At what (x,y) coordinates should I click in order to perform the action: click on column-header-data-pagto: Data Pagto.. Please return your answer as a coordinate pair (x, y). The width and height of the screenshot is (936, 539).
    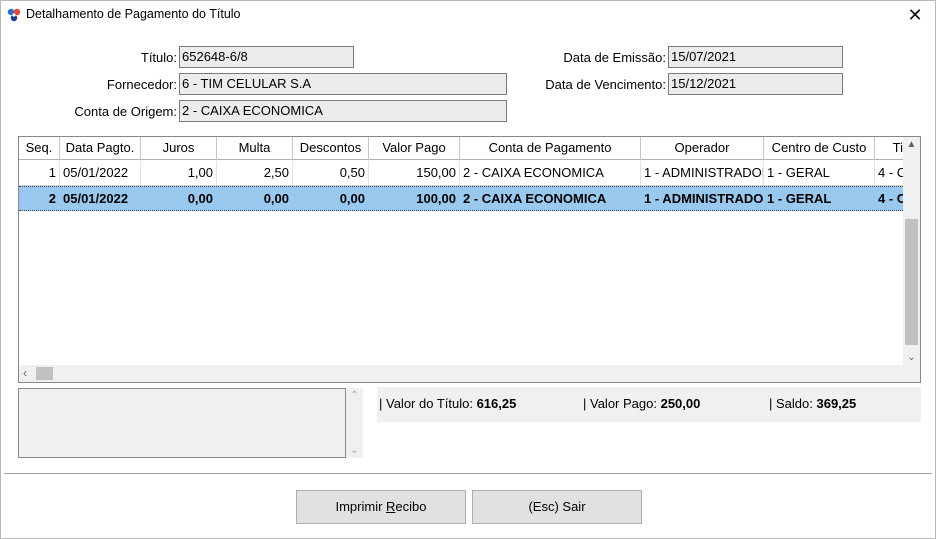
    Looking at the image, I should click on (100, 148).